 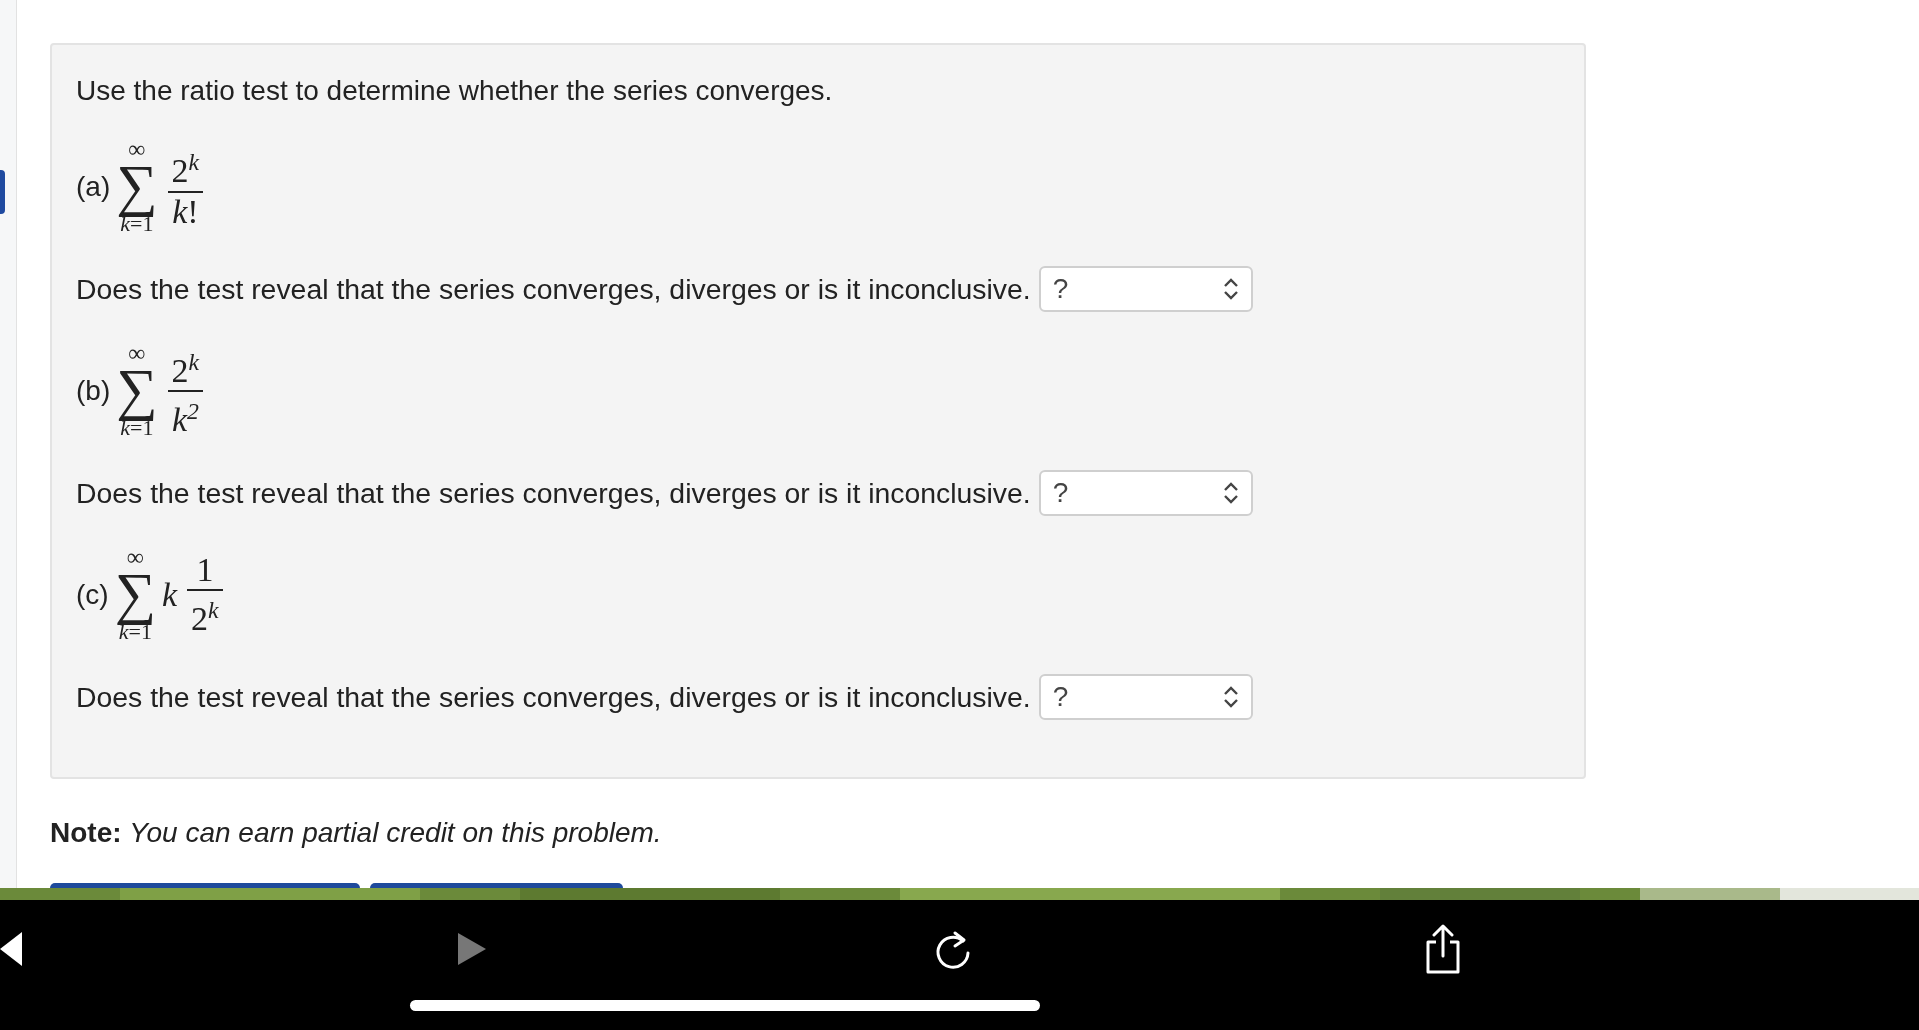 What do you see at coordinates (93, 187) in the screenshot?
I see `part-label: (a)` at bounding box center [93, 187].